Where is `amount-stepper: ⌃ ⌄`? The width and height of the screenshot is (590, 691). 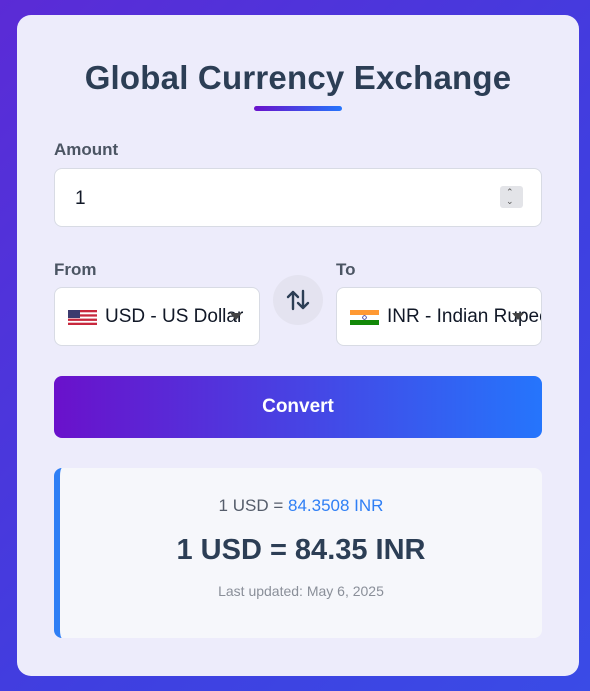
amount-stepper: ⌃ ⌄ is located at coordinates (511, 197).